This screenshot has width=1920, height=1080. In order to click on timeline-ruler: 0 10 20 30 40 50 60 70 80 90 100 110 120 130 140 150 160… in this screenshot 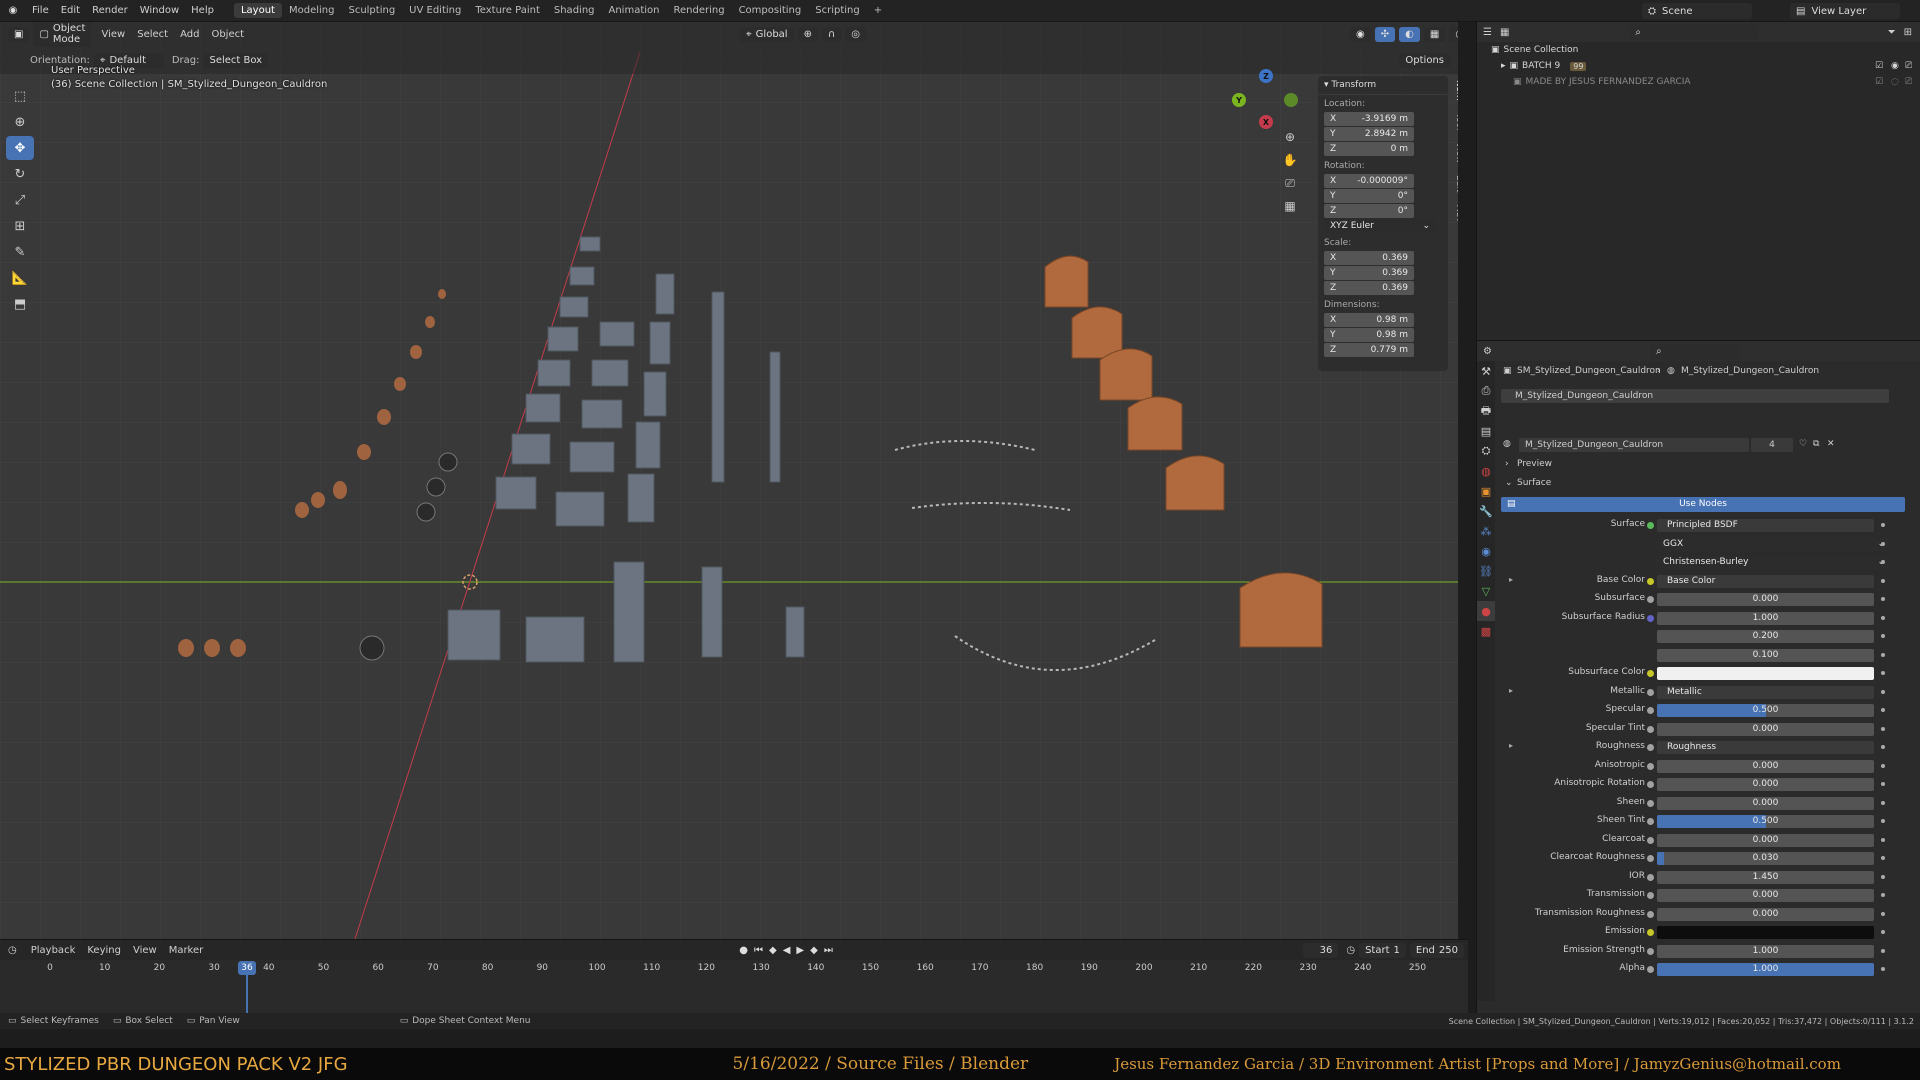, I will do `click(734, 968)`.